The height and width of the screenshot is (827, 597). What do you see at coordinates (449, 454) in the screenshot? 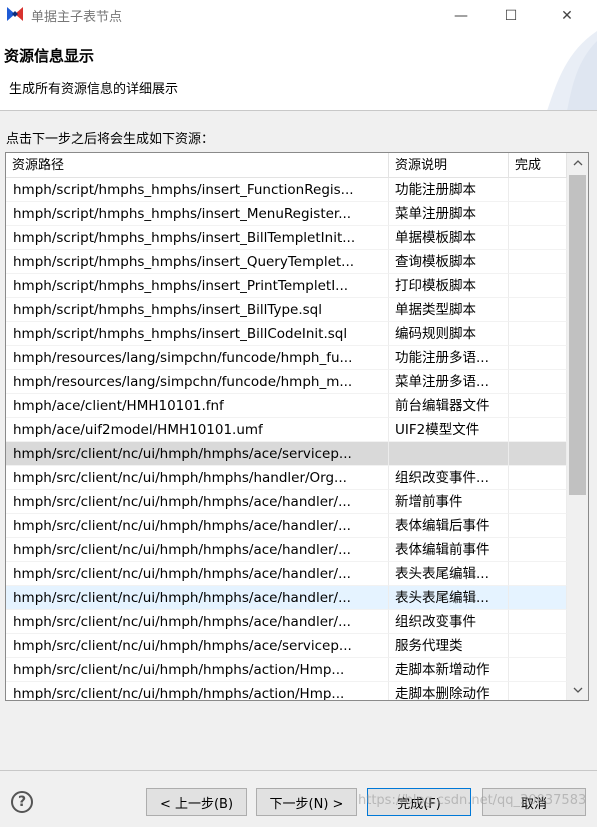
I see `cell-description` at bounding box center [449, 454].